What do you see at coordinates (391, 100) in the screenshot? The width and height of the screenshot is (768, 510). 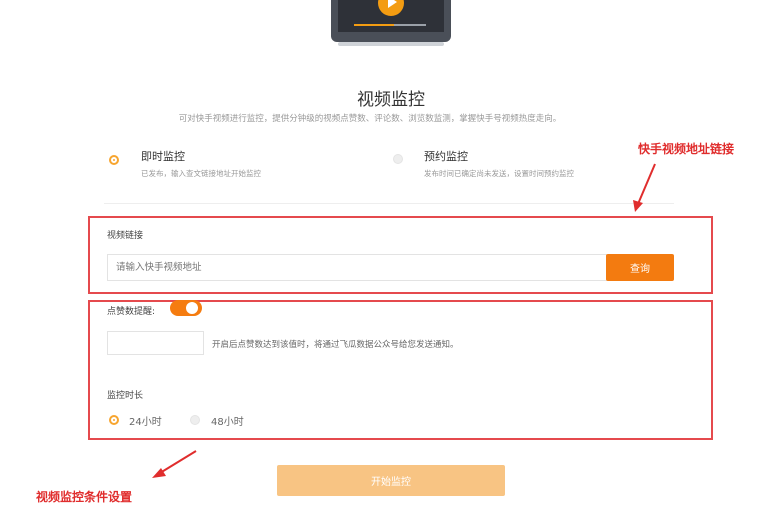 I see `page-title: 视频监控` at bounding box center [391, 100].